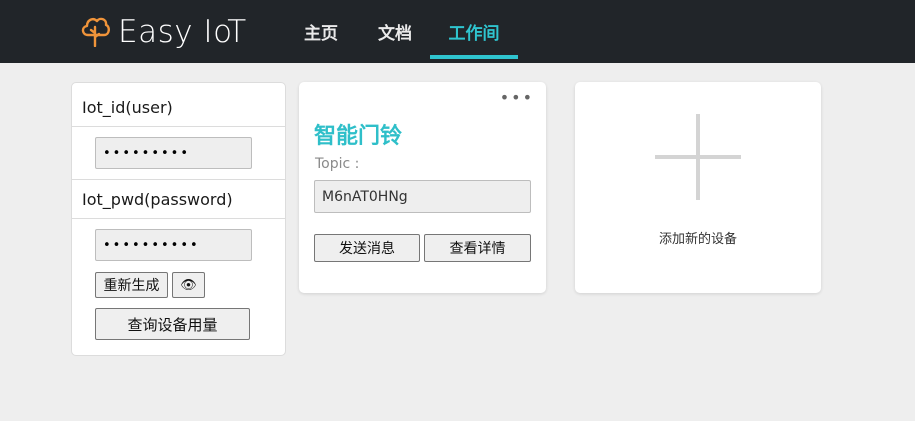 This screenshot has width=915, height=421. I want to click on nav-docs: 文档, so click(395, 31).